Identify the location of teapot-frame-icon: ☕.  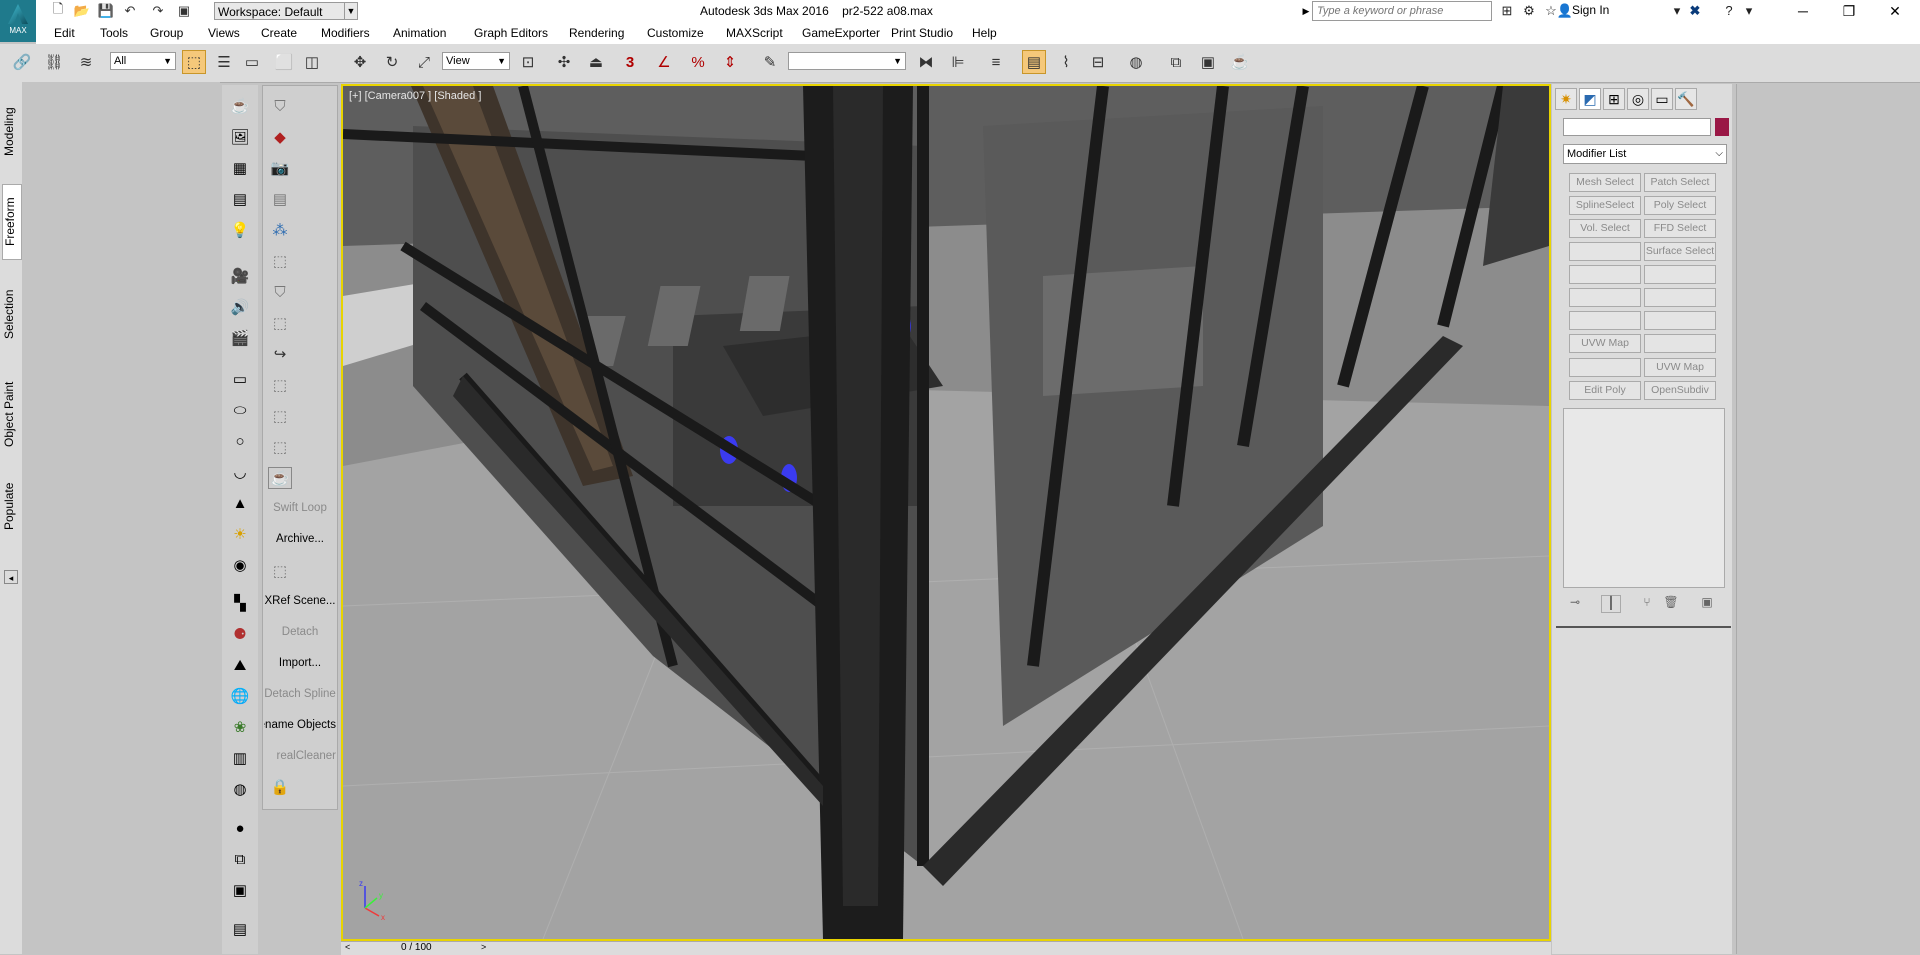
(280, 478).